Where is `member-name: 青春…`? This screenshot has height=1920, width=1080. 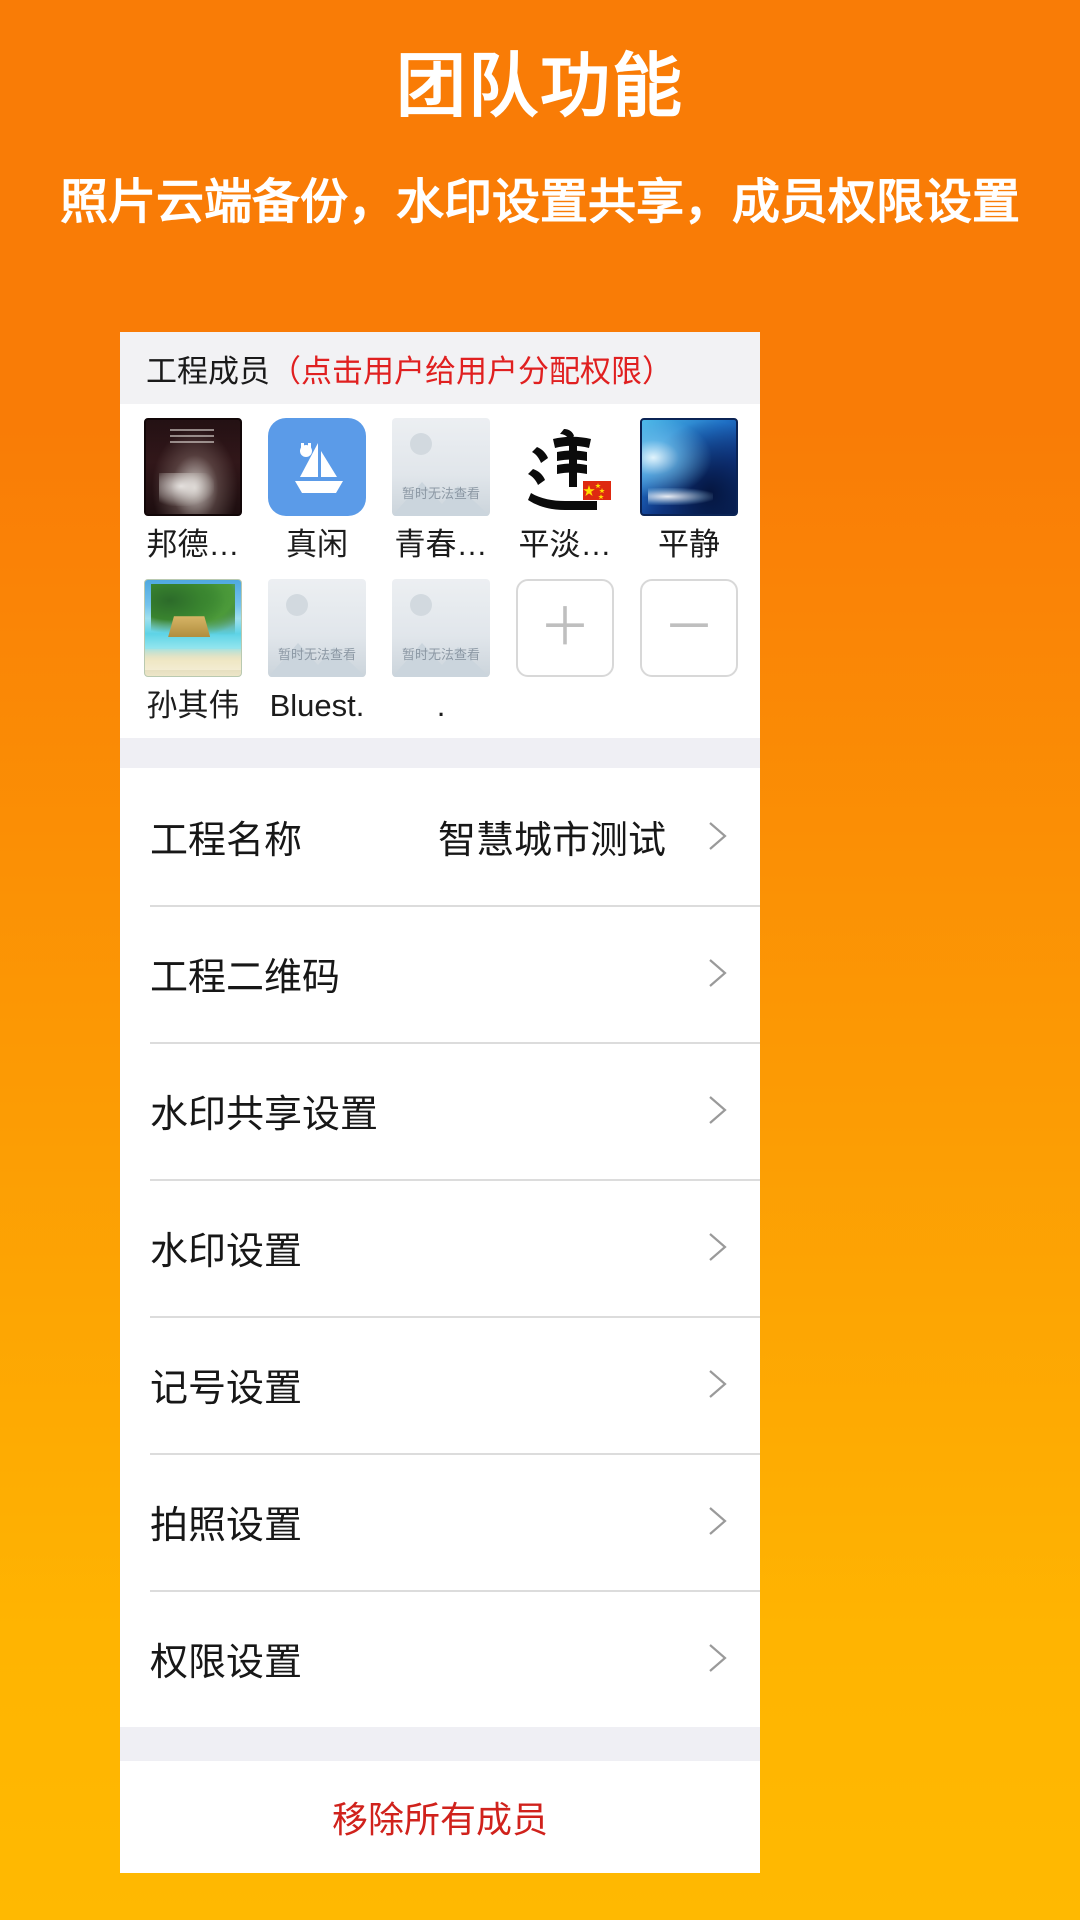 member-name: 青春… is located at coordinates (441, 544).